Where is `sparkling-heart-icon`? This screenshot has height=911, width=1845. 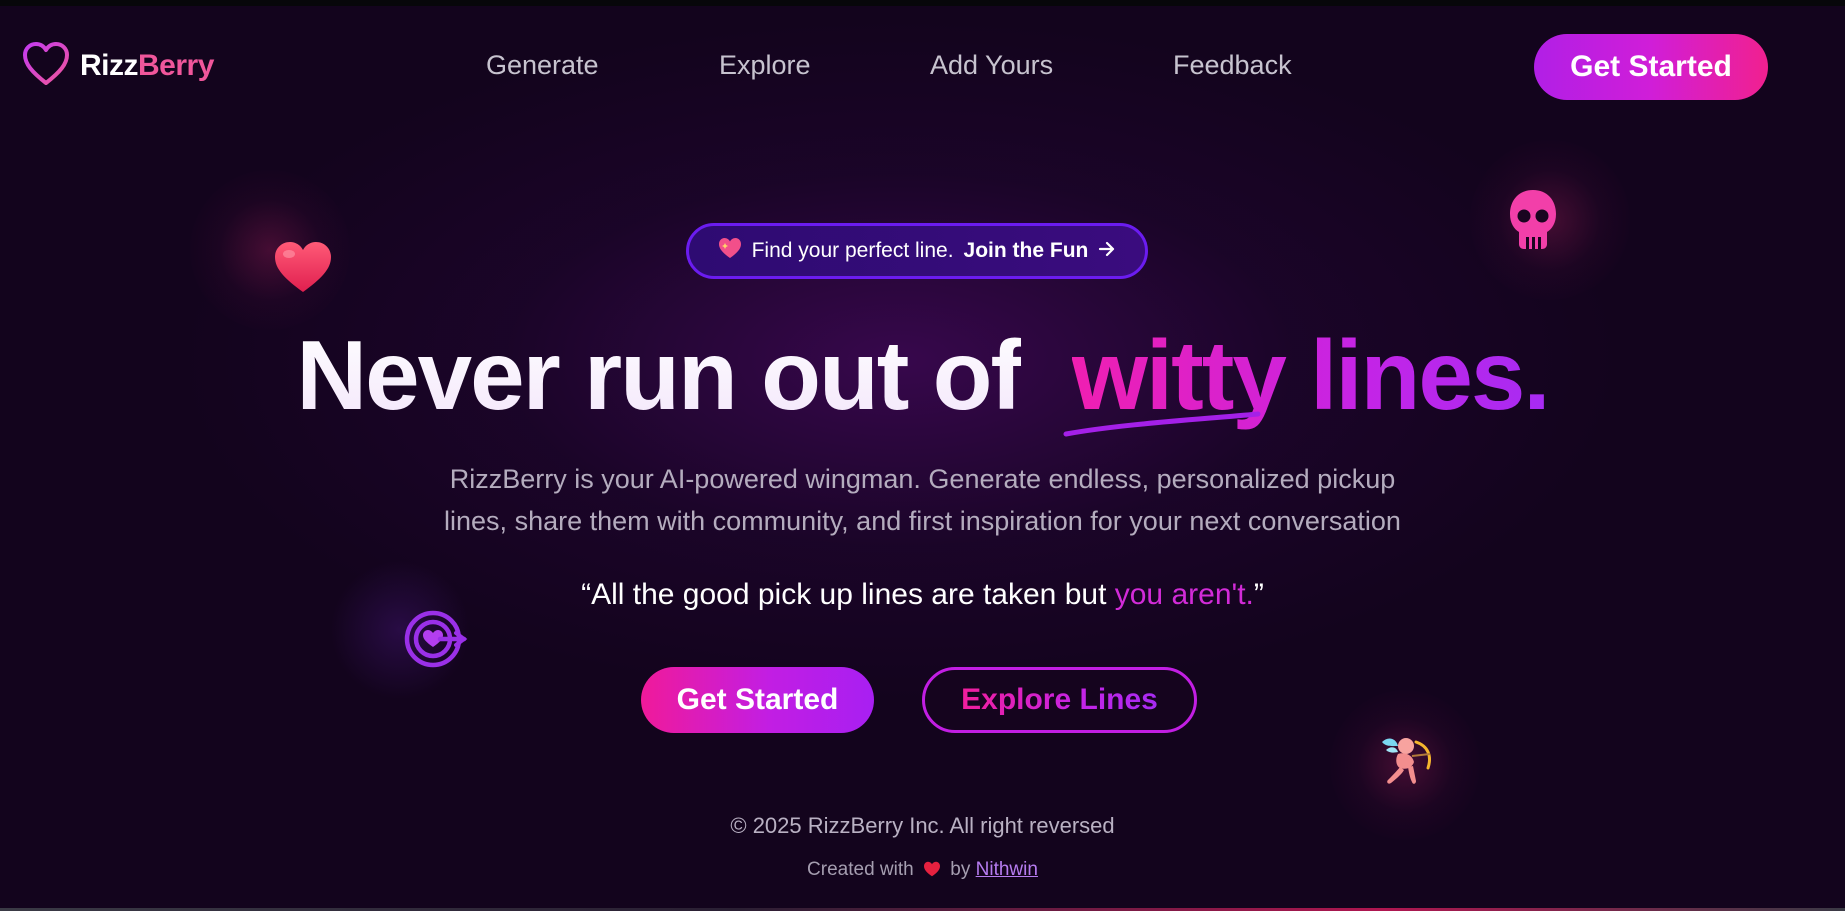
sparkling-heart-icon is located at coordinates (730, 251).